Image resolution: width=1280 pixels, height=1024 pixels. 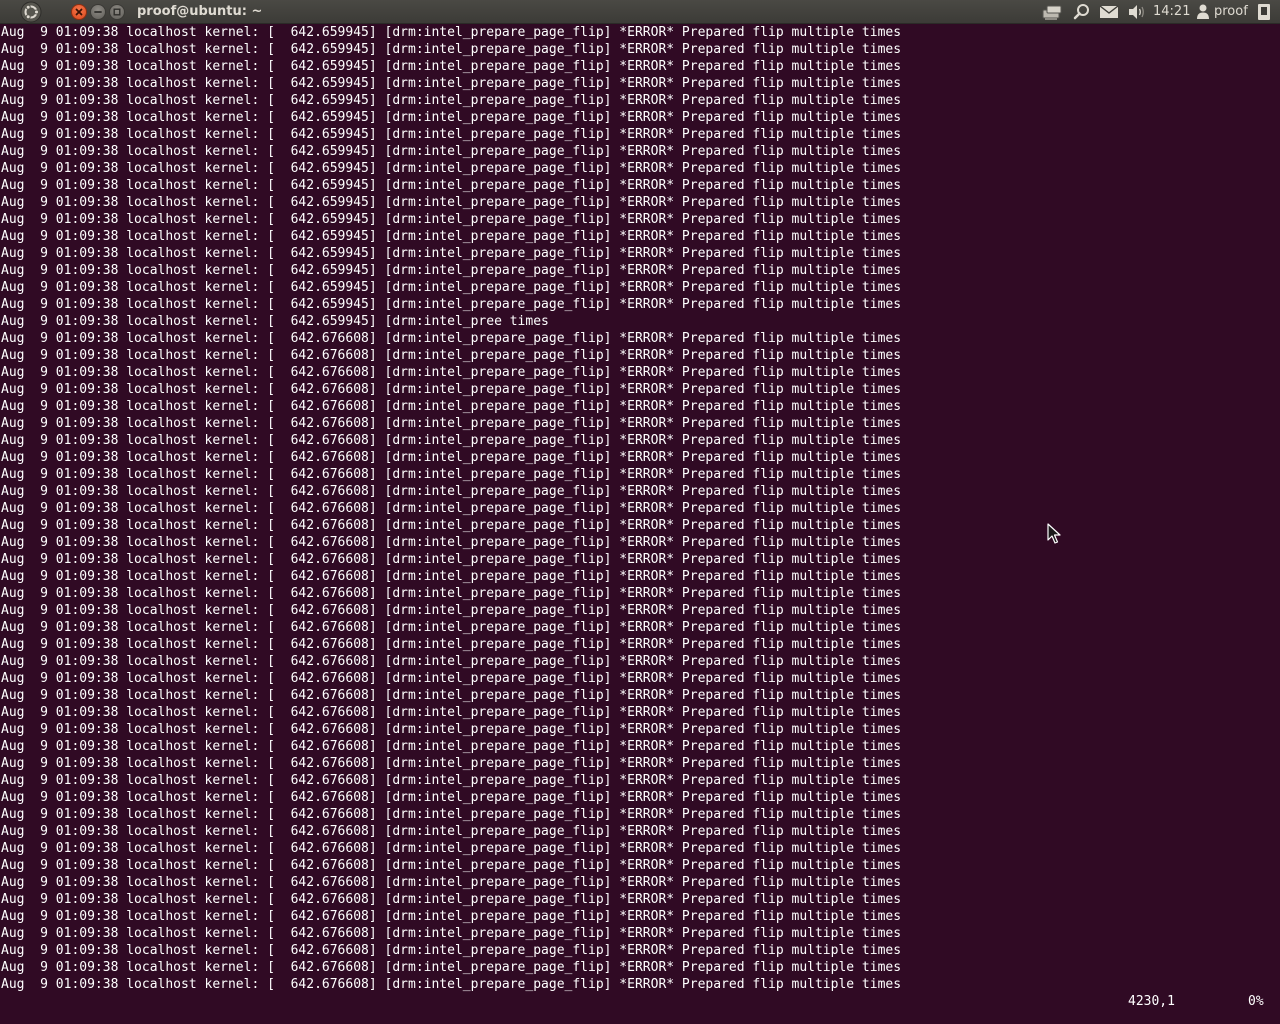 What do you see at coordinates (1109, 12) in the screenshot?
I see `mail-icon` at bounding box center [1109, 12].